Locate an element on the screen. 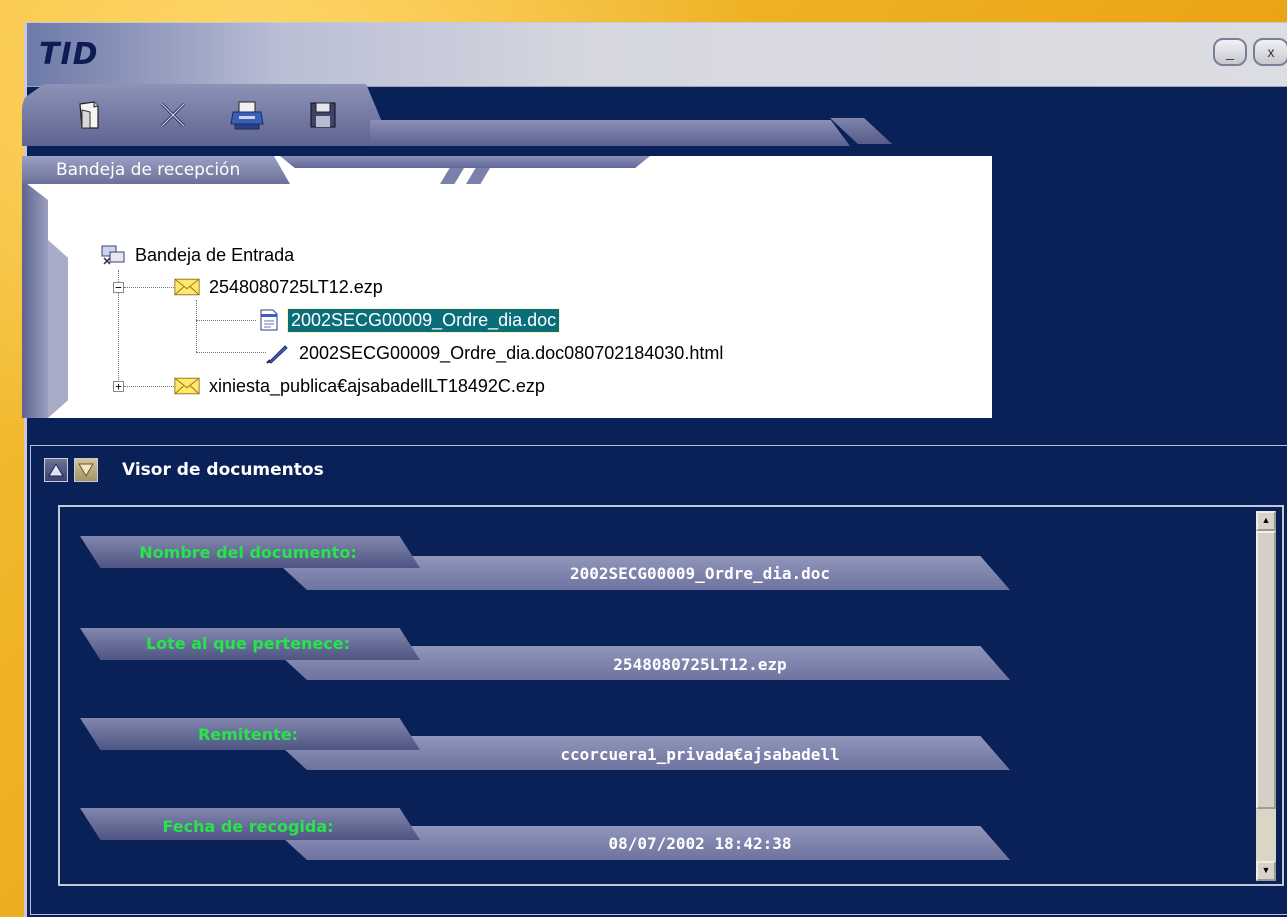 The height and width of the screenshot is (917, 1287). title-bar: TID _ x is located at coordinates (657, 55).